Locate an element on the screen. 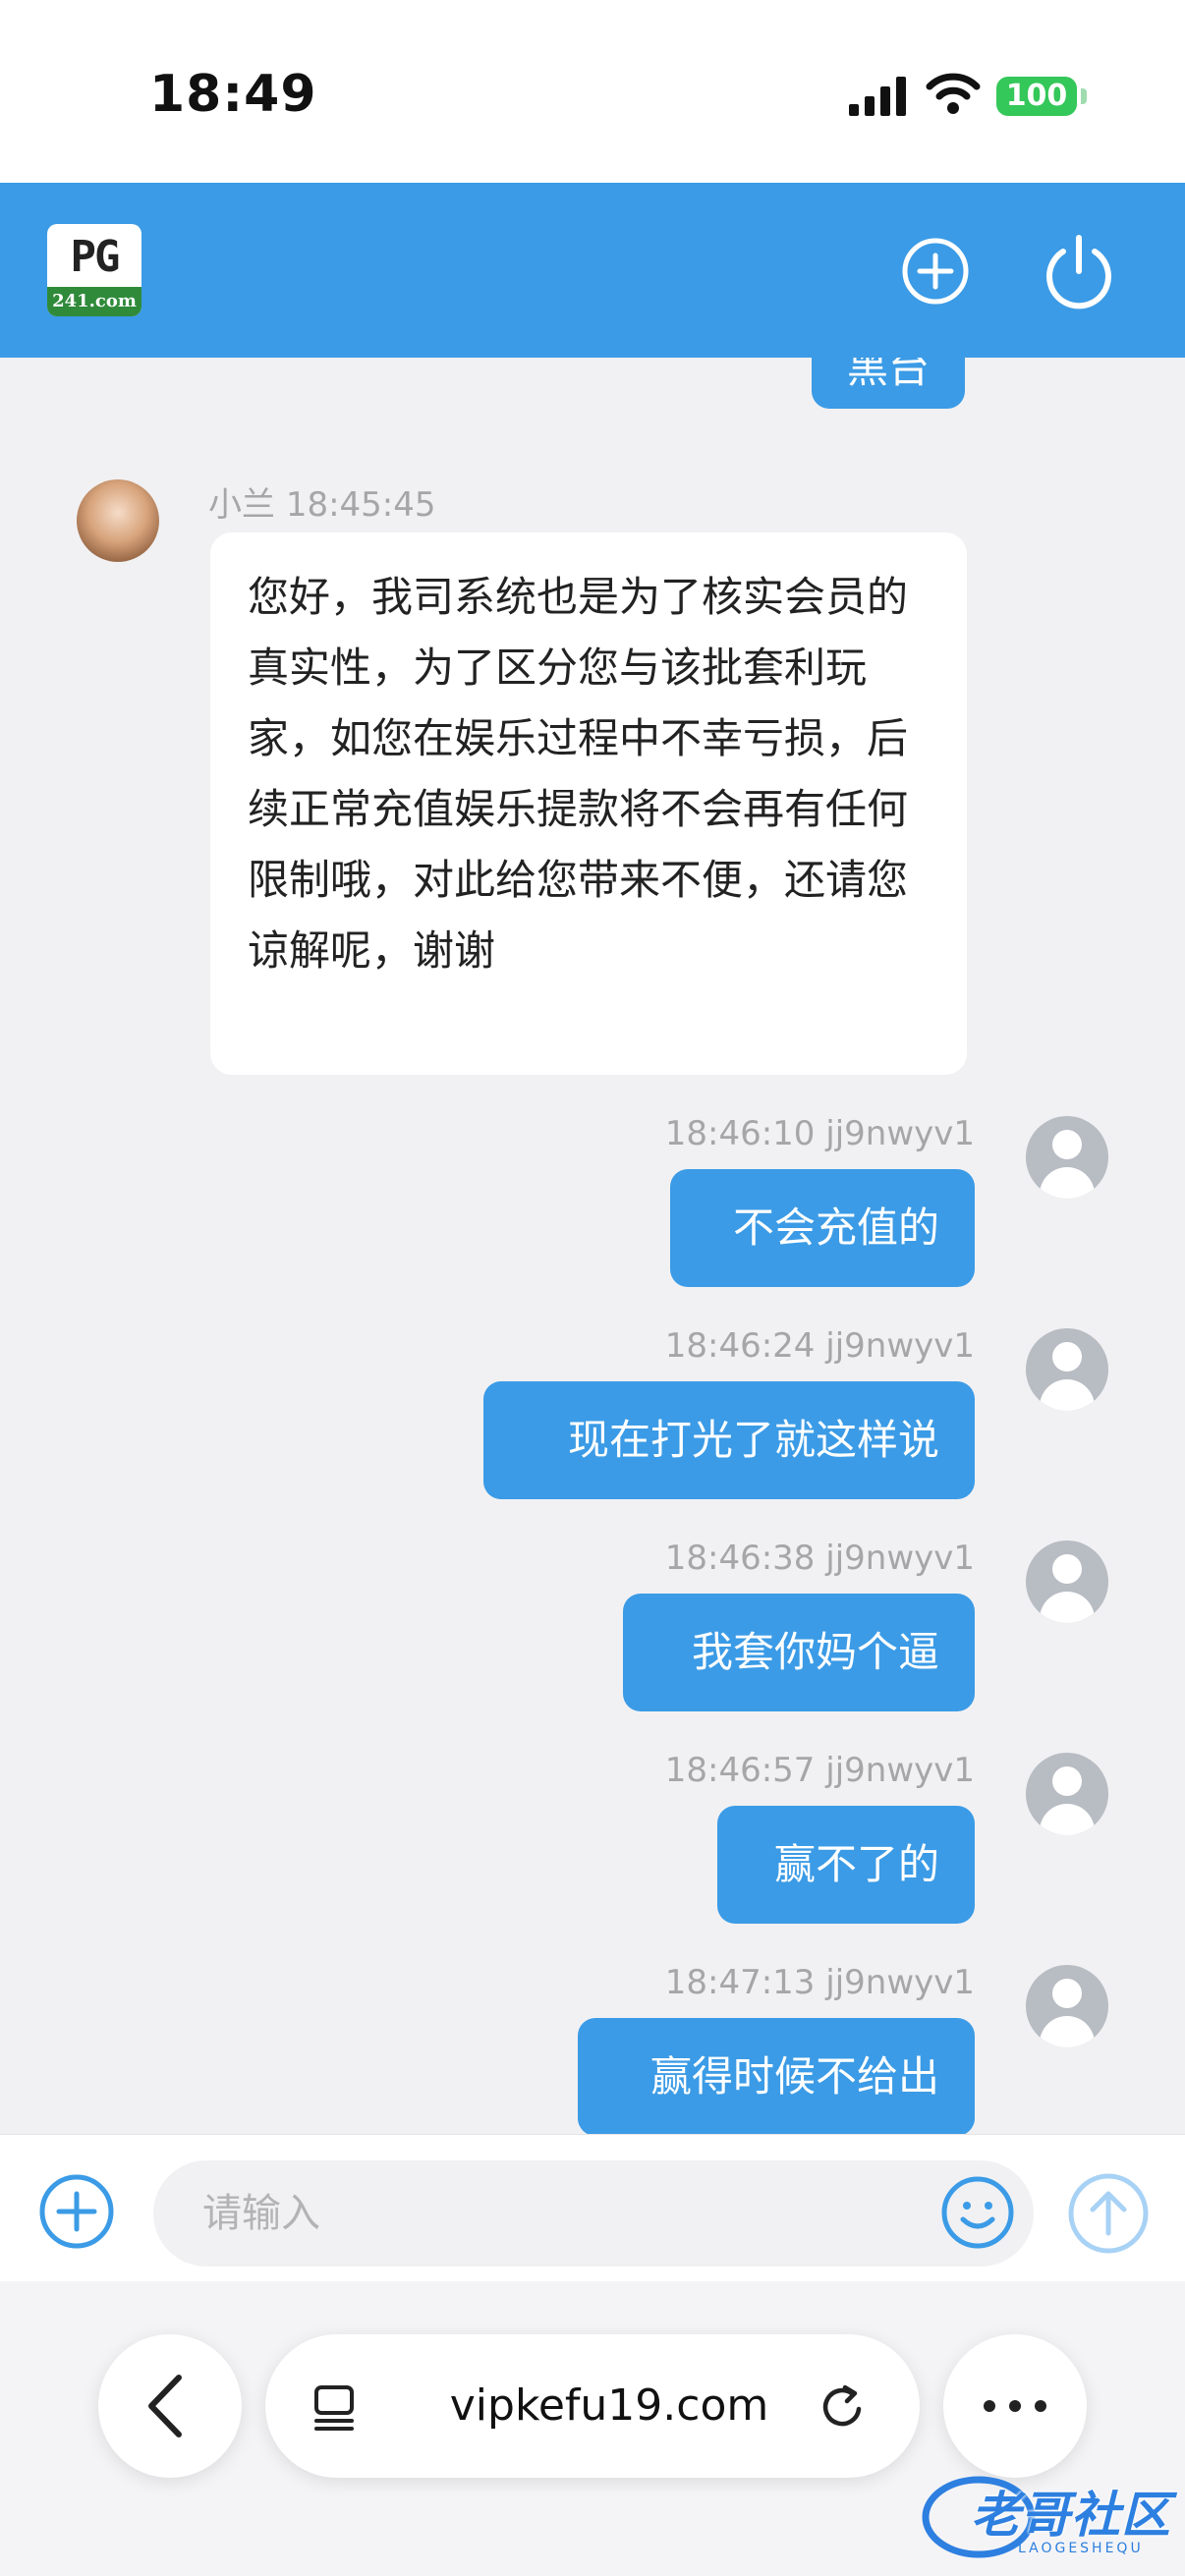 The width and height of the screenshot is (1185, 2576). emoji-icon is located at coordinates (978, 2212).